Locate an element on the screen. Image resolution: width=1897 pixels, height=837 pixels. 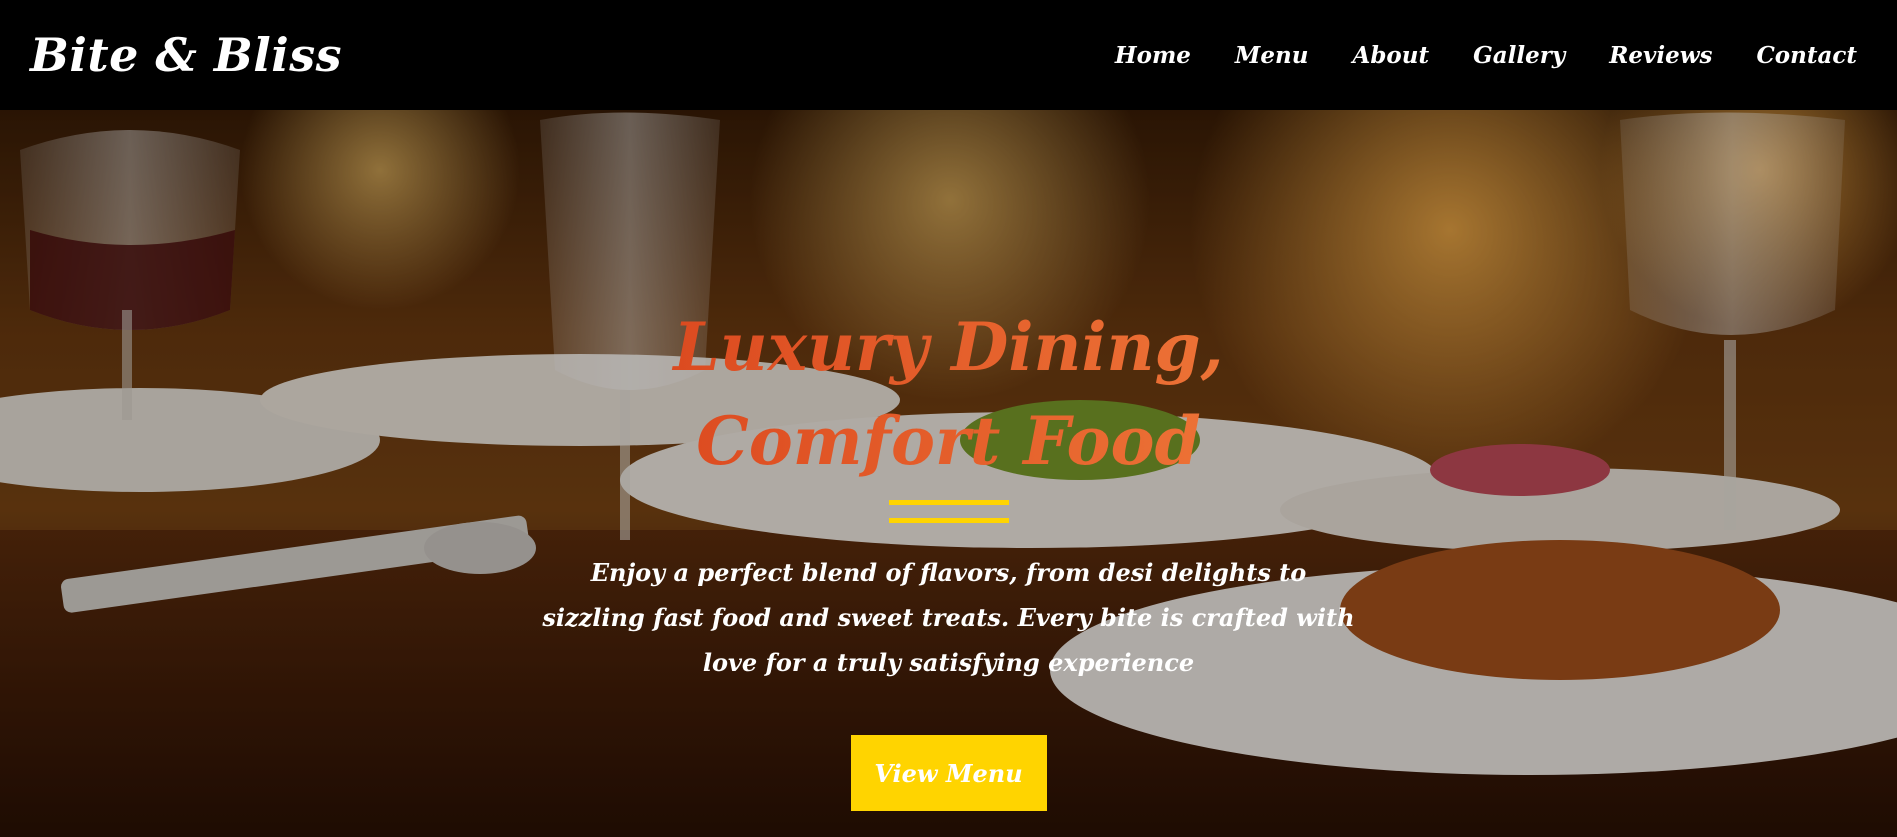
brand-logo: Bite & Bliss is located at coordinates (186, 55).